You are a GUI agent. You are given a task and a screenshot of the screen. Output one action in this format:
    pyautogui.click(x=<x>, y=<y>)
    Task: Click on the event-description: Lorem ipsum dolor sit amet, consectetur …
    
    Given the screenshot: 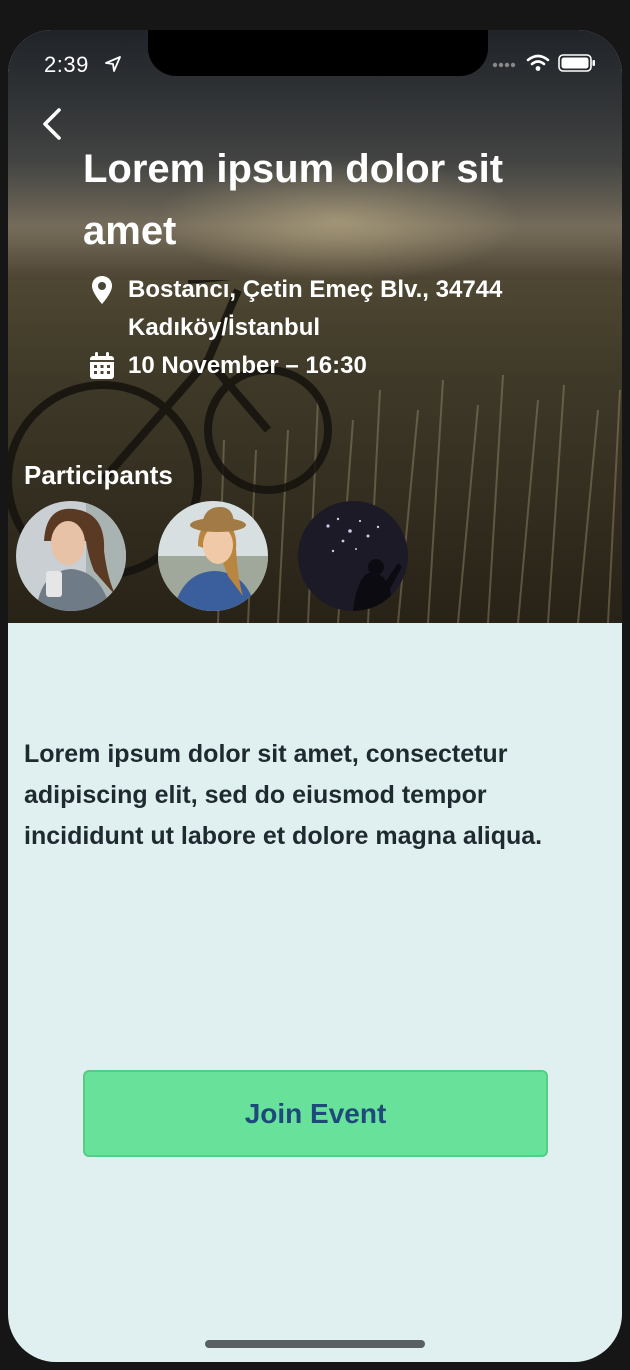 What is the action you would take?
    pyautogui.click(x=283, y=795)
    